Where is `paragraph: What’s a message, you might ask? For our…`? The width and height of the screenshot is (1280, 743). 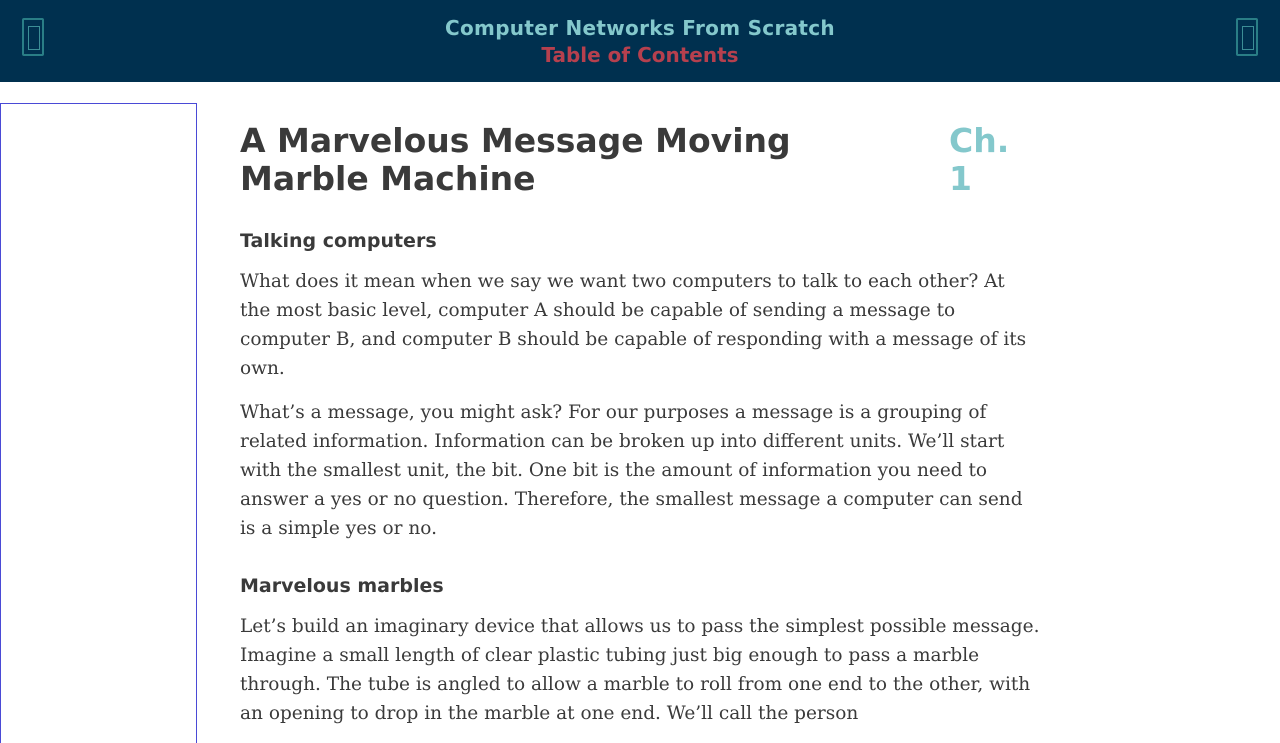 paragraph: What’s a message, you might ask? For our… is located at coordinates (631, 470).